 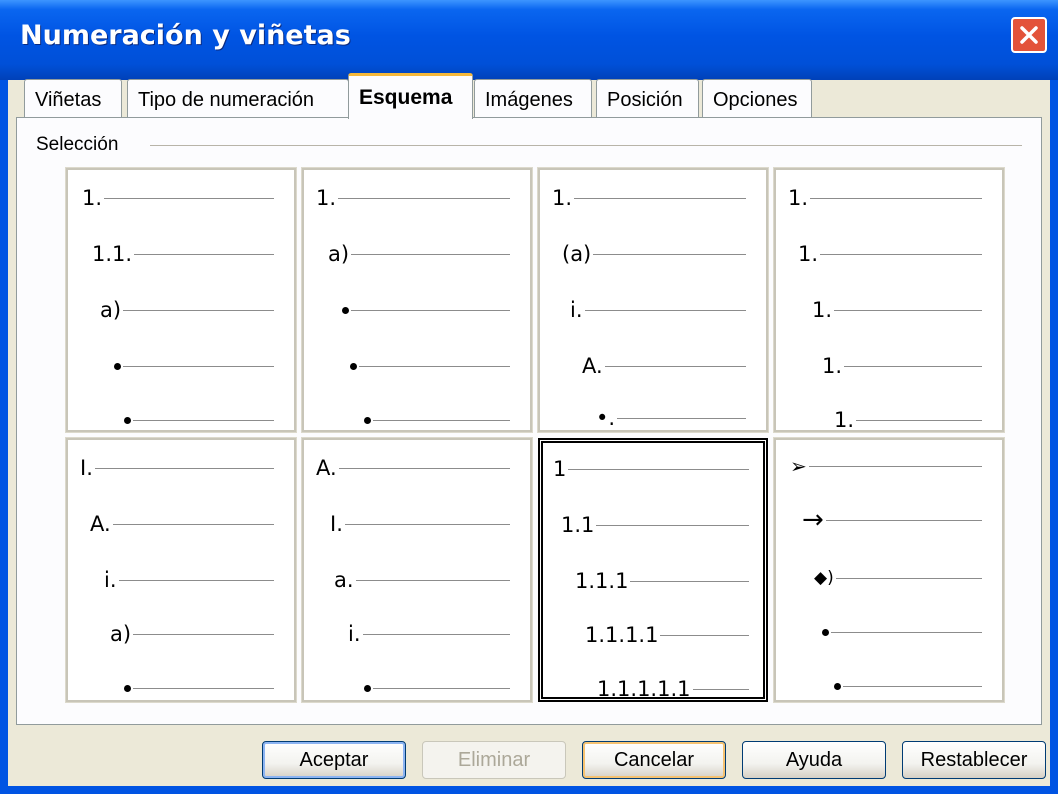 I want to click on level-row: 1.1.1.1.1, so click(x=673, y=689).